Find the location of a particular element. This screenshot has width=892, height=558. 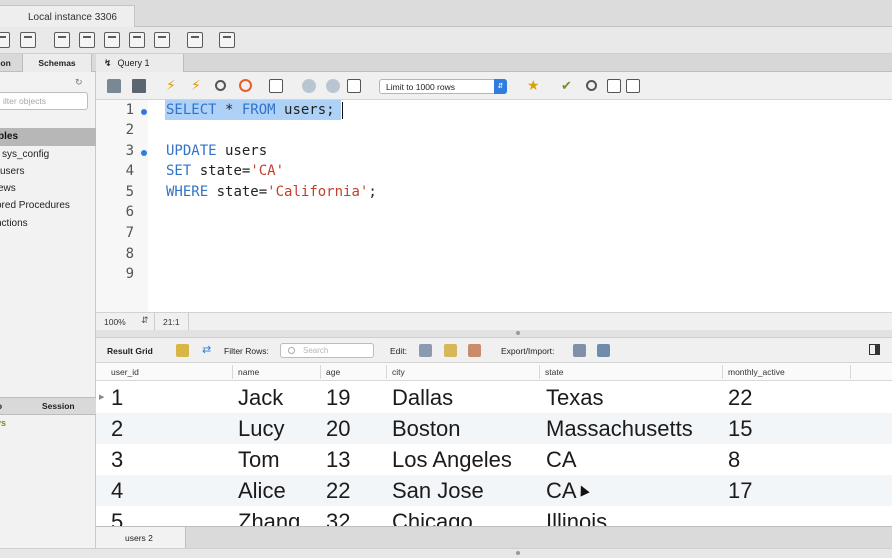

new-sql-tab-icon is located at coordinates (5, 40).